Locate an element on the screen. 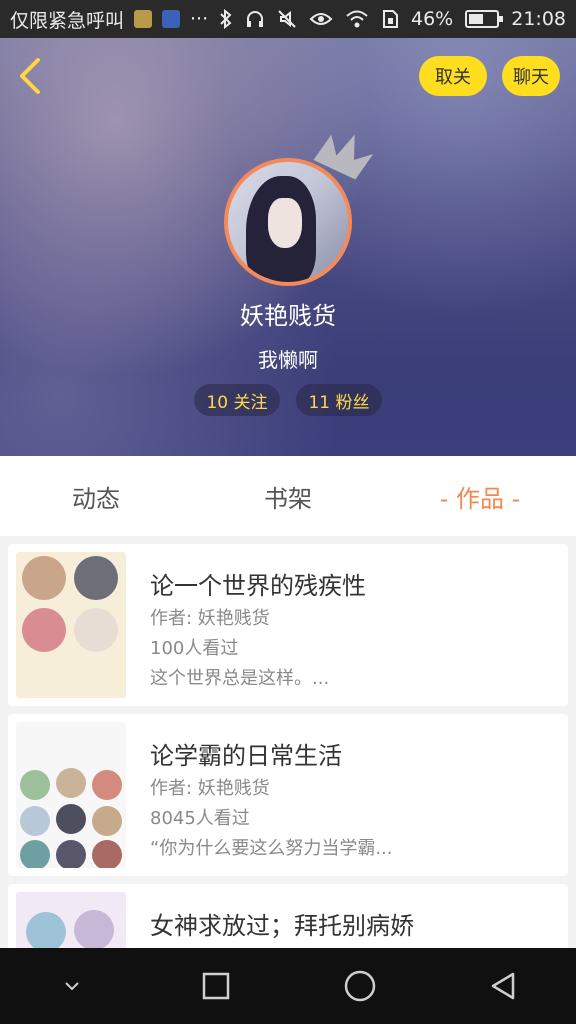 The height and width of the screenshot is (1024, 576). work-title: 女神求放过；拜托别病娇 is located at coordinates (282, 926).